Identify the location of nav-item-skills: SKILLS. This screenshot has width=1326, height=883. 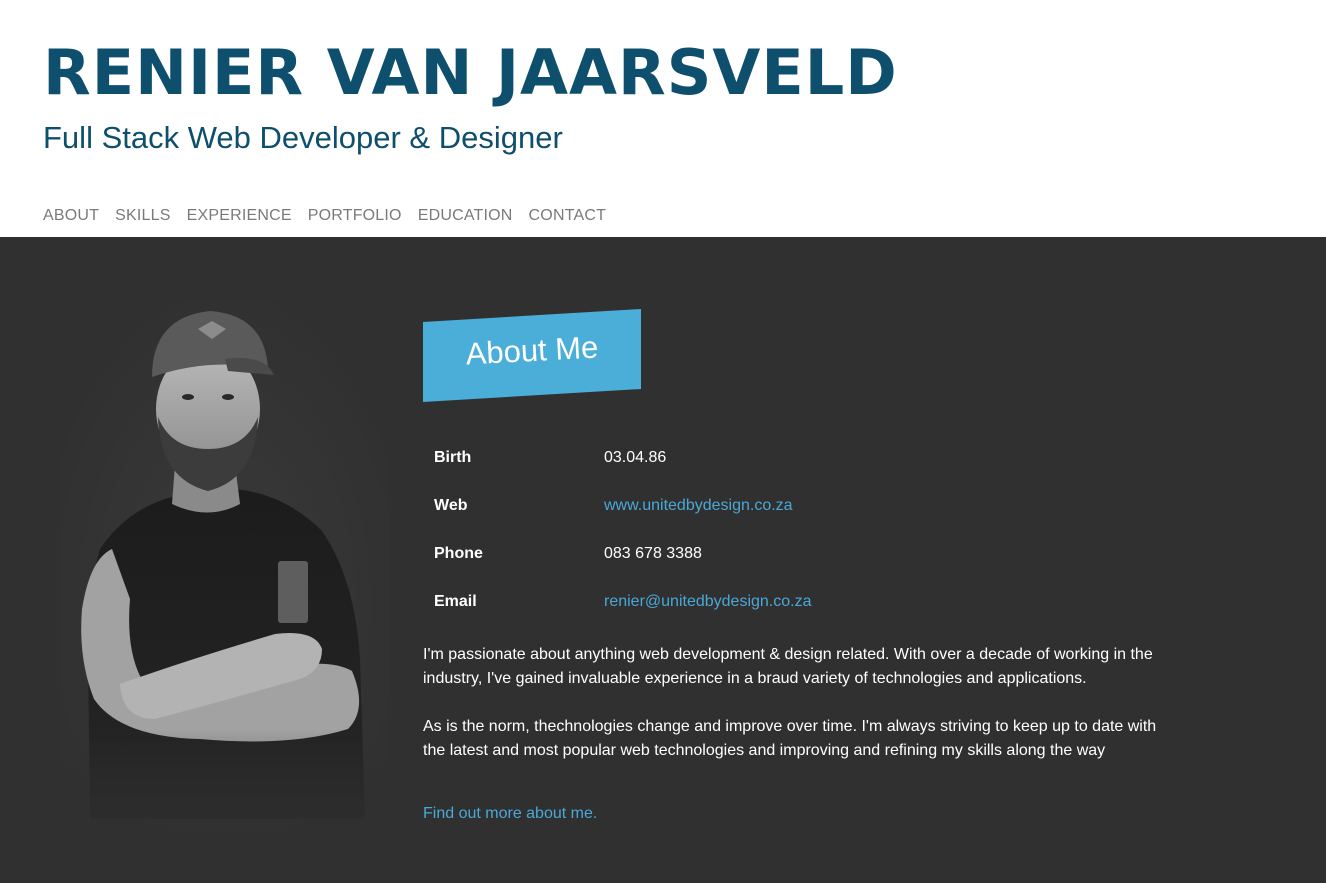
(142, 216).